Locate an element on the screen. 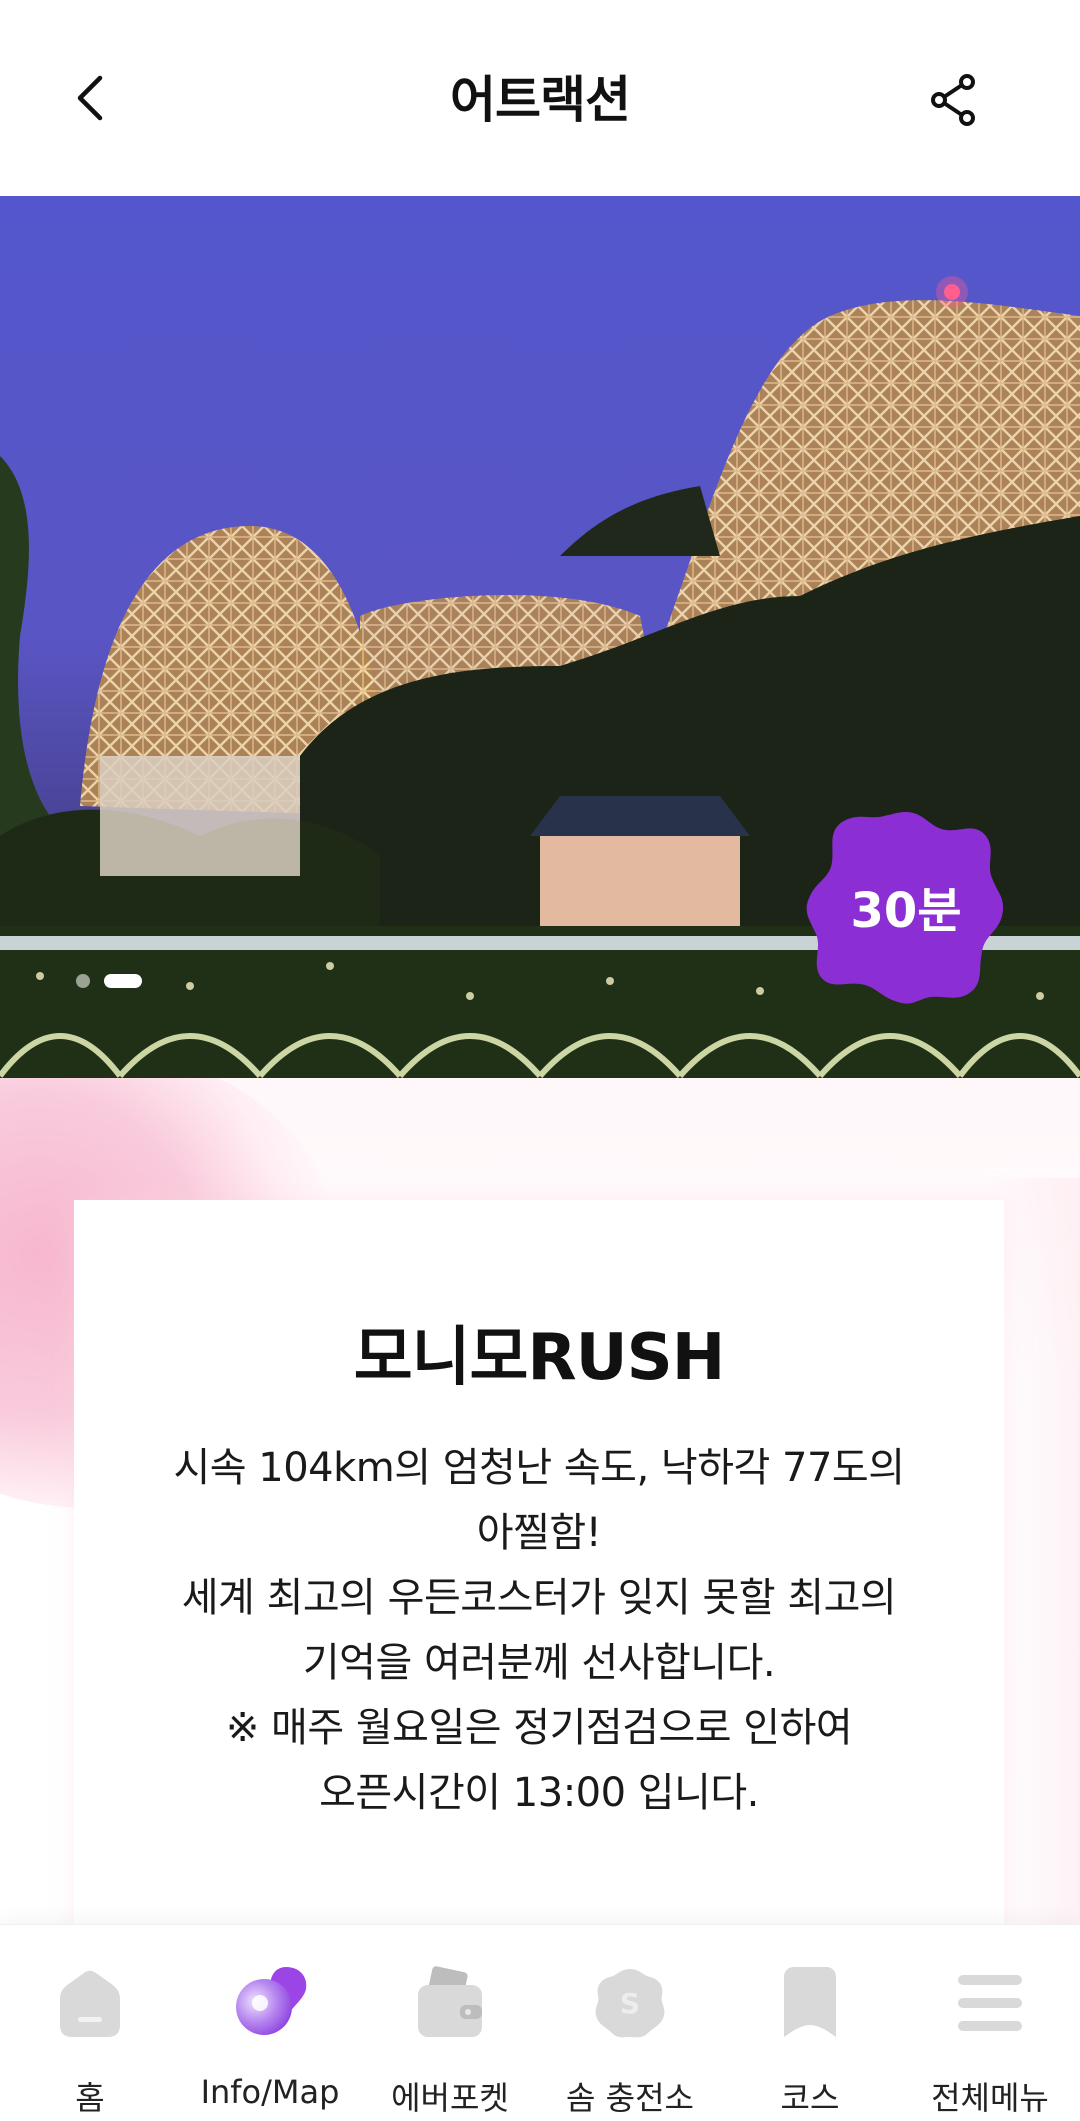 This screenshot has width=1080, height=2121. share-button is located at coordinates (954, 100).